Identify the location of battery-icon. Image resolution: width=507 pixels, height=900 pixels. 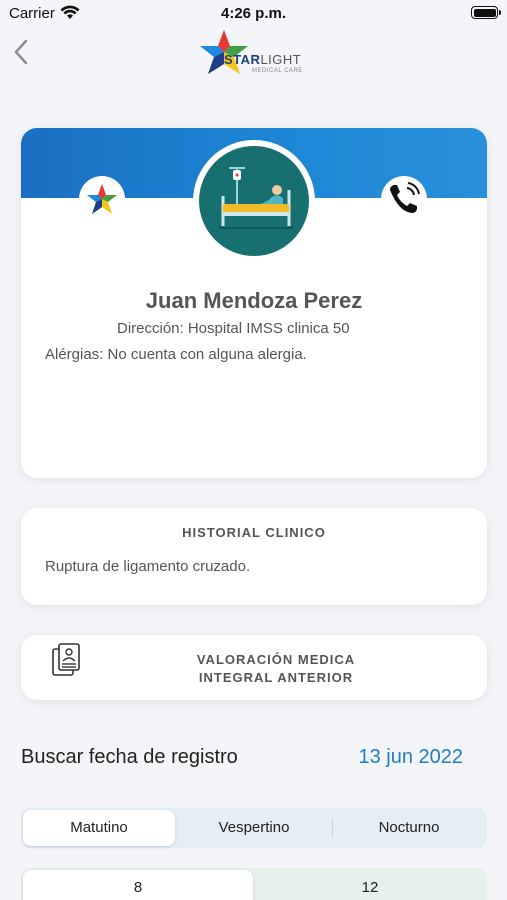
(486, 12).